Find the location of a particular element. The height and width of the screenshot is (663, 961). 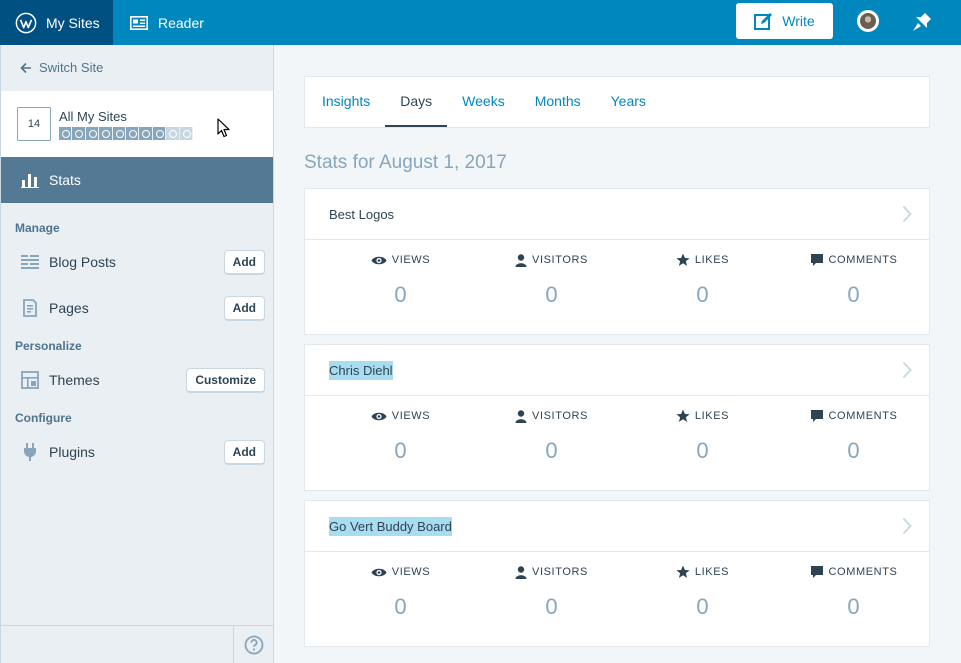

period-tabs: Insights Days Weeks Months Years is located at coordinates (617, 102).